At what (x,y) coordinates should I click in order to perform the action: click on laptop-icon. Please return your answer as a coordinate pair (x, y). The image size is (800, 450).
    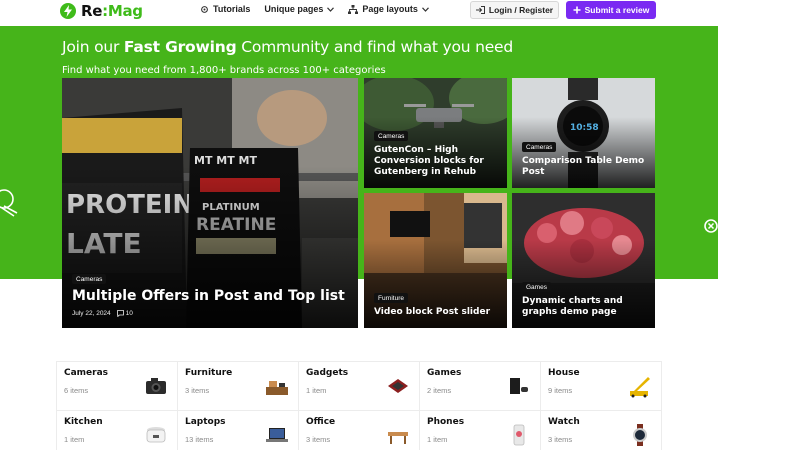
    Looking at the image, I should click on (277, 435).